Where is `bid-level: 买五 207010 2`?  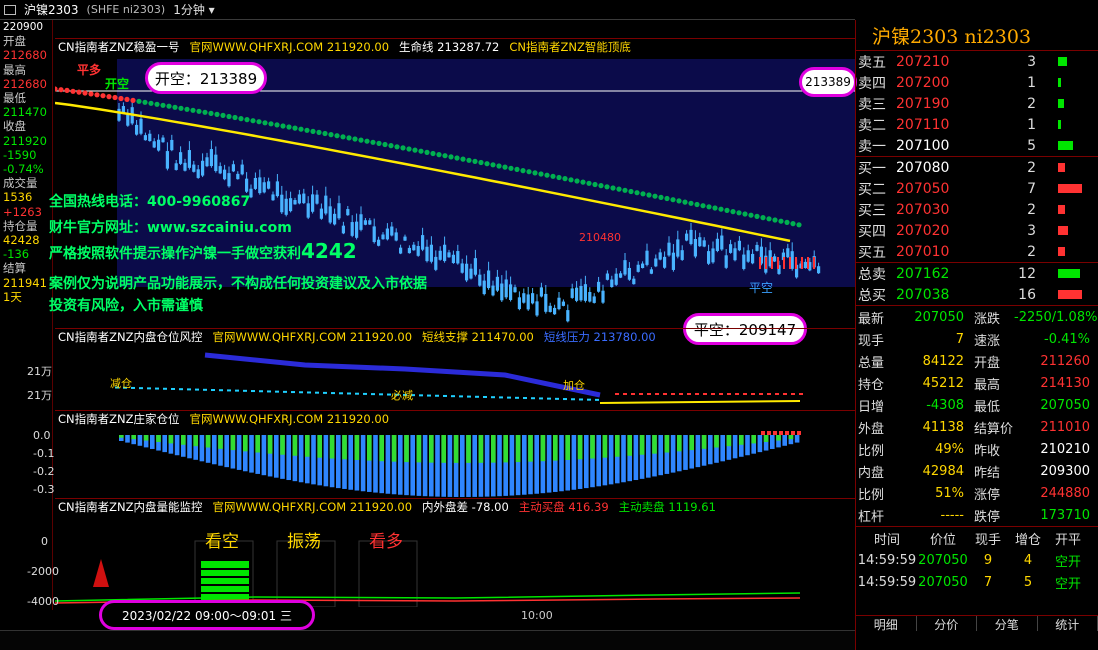
bid-level: 买五 207010 2 is located at coordinates (977, 251).